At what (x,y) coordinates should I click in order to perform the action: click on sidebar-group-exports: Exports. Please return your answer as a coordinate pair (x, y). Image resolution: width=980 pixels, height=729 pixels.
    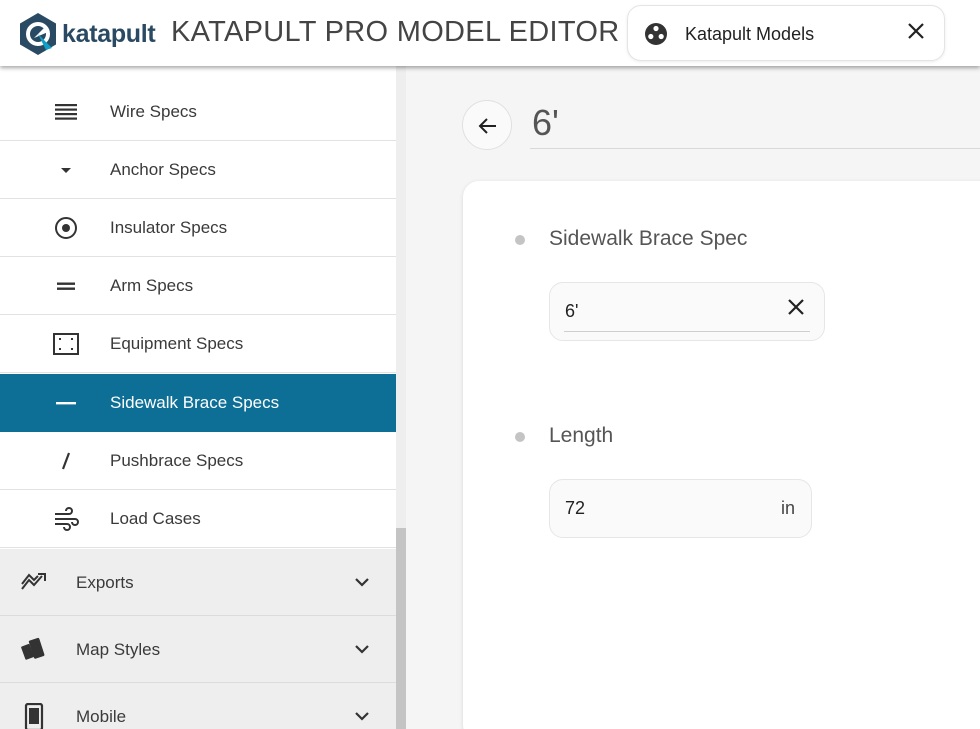
    Looking at the image, I should click on (198, 582).